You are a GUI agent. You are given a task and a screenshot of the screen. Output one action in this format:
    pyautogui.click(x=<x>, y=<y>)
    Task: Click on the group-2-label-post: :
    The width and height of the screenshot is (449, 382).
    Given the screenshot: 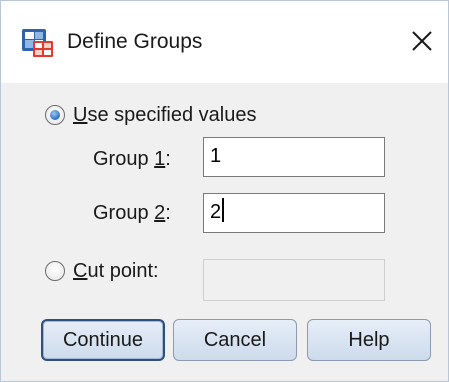 What is the action you would take?
    pyautogui.click(x=168, y=213)
    